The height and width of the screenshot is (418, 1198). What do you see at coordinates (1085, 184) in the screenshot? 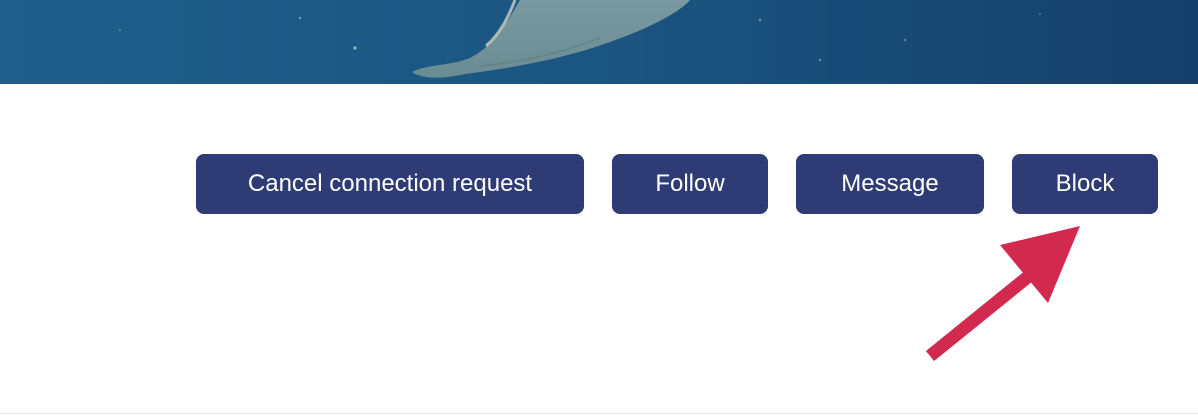
I see `block-button: Block` at bounding box center [1085, 184].